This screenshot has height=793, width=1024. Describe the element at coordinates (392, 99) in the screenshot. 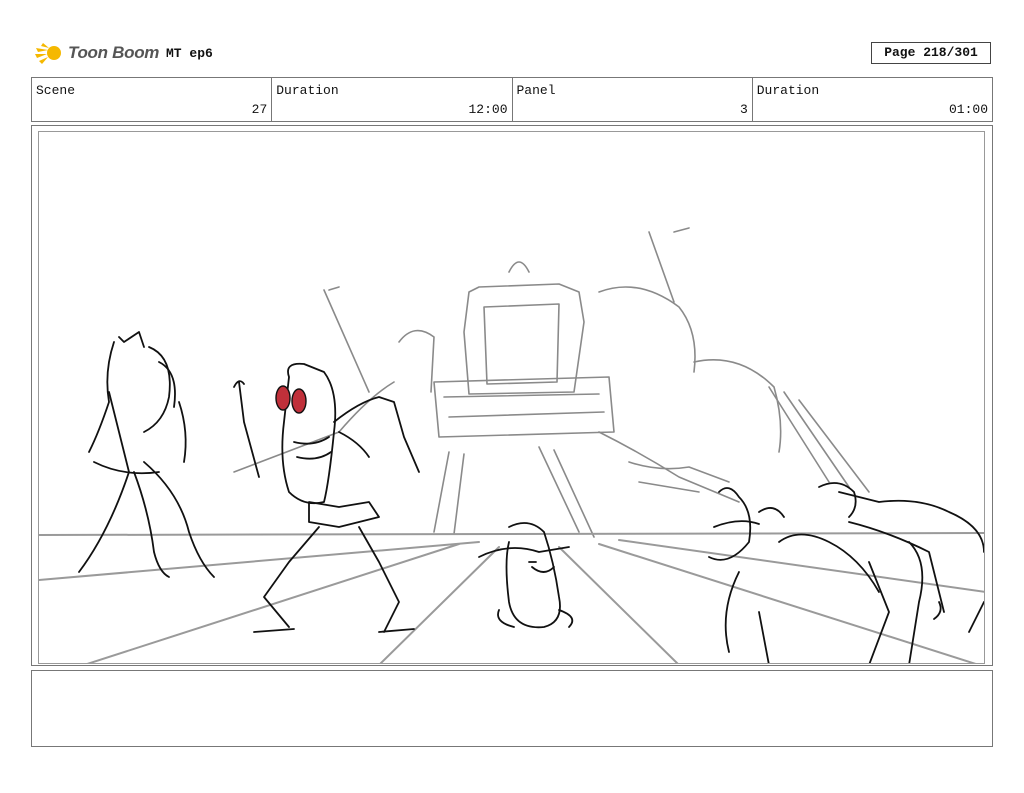

I see `scene-duration-cell: Duration 12:00` at that location.